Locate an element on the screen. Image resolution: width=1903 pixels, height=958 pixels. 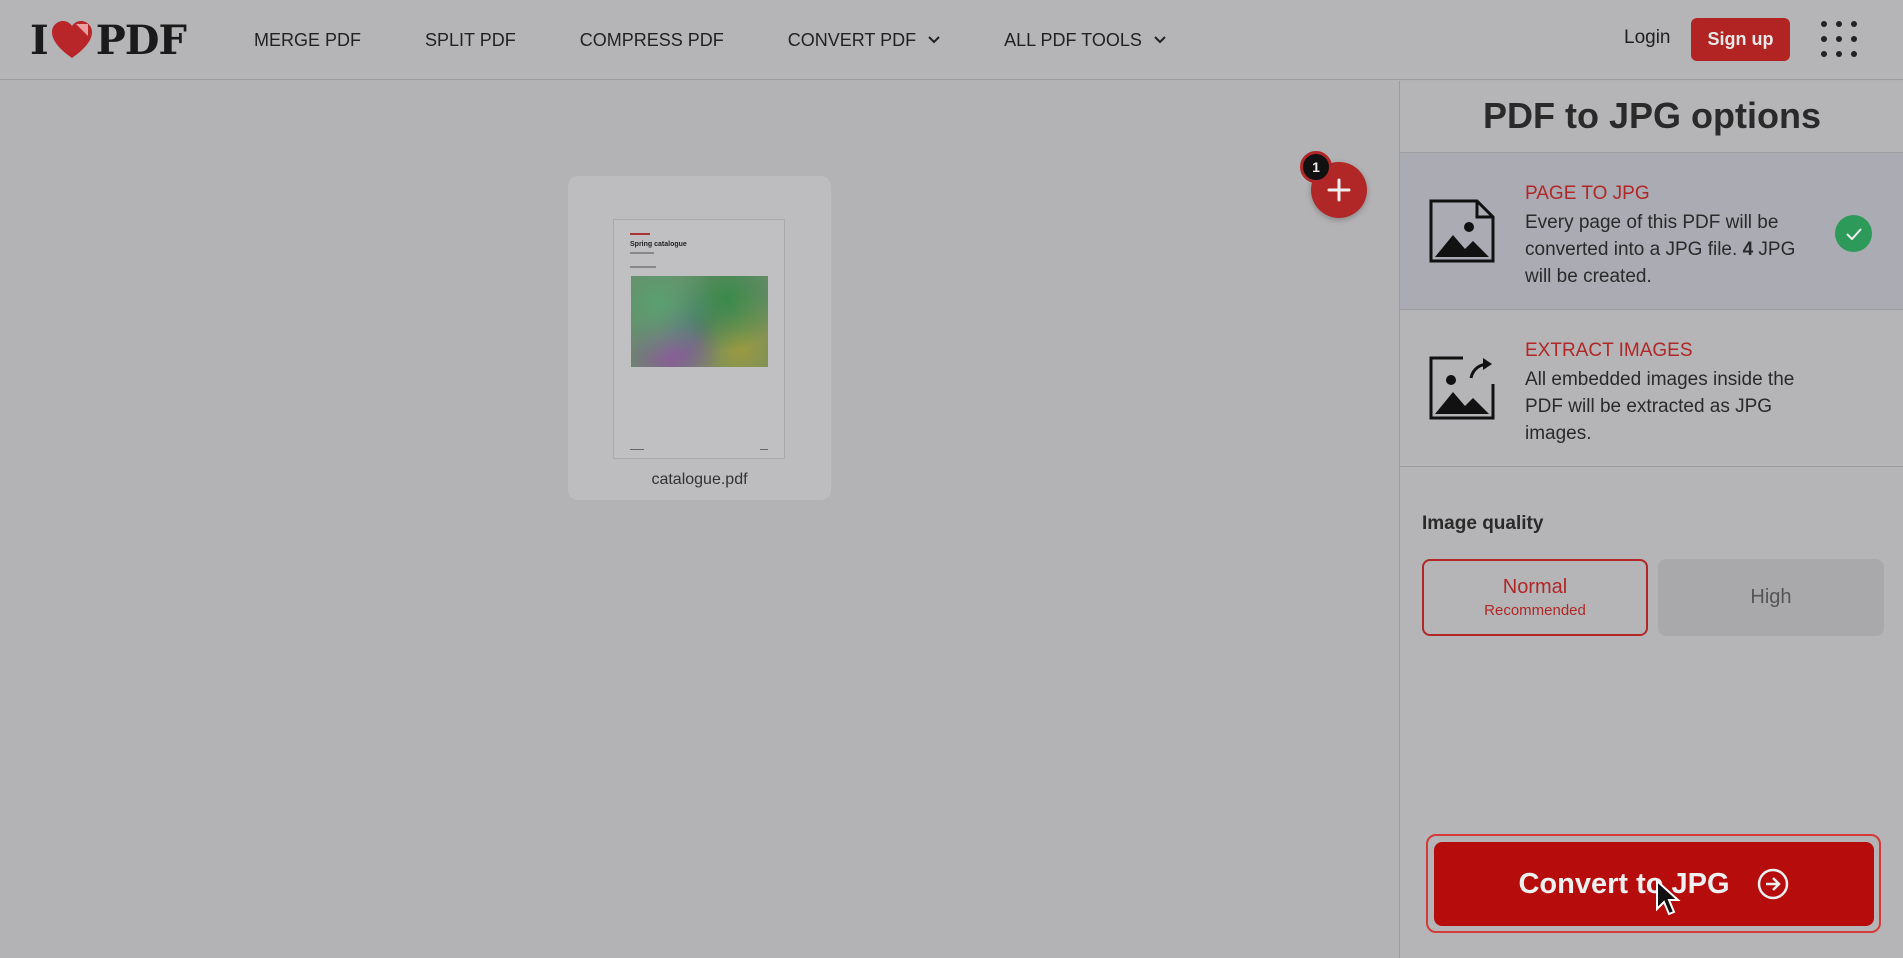
quality-normal-label: Normal is located at coordinates (1535, 587).